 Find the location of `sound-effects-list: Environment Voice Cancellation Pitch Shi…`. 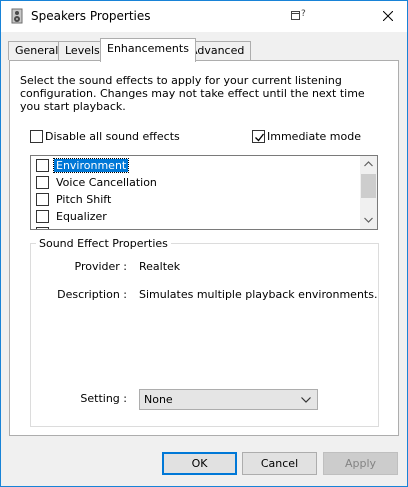

sound-effects-list: Environment Voice Cancellation Pitch Shi… is located at coordinates (204, 192).